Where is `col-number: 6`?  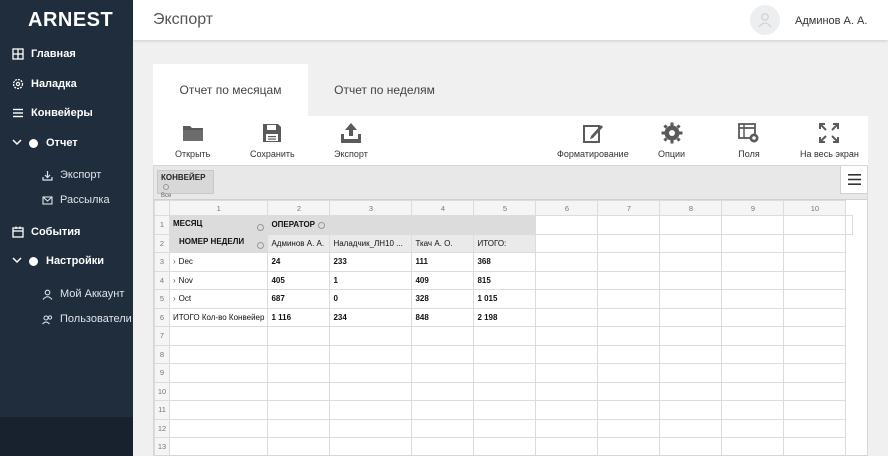 col-number: 6 is located at coordinates (567, 208).